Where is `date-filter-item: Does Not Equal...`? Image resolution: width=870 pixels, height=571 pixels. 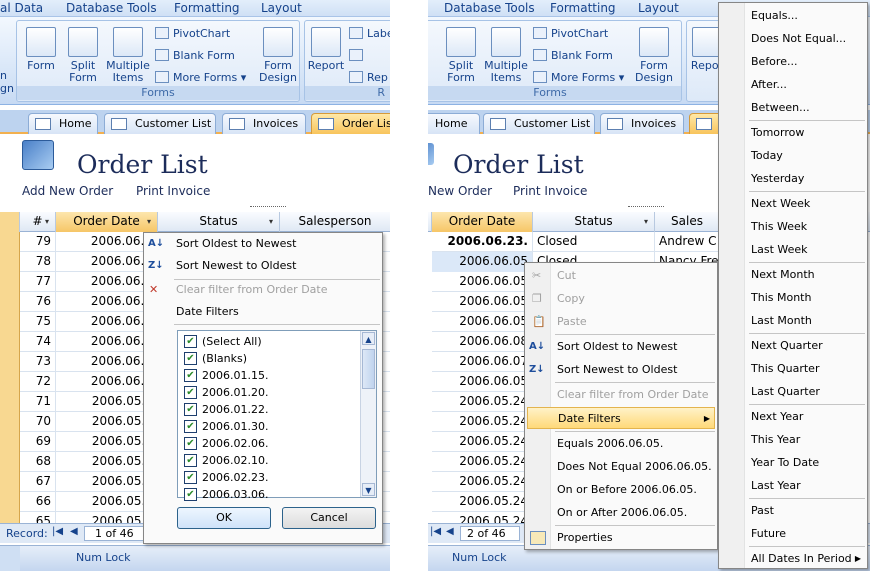
date-filter-item: Does Not Equal... is located at coordinates (793, 39).